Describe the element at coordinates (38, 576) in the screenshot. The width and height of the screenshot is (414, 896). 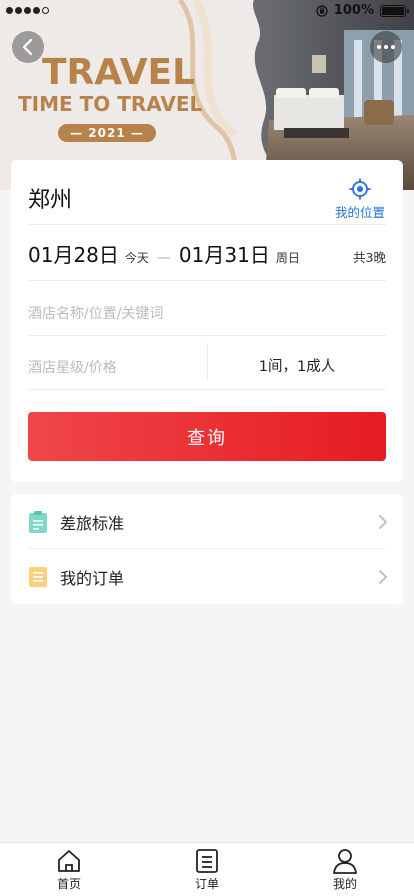
I see `order-list-icon` at that location.